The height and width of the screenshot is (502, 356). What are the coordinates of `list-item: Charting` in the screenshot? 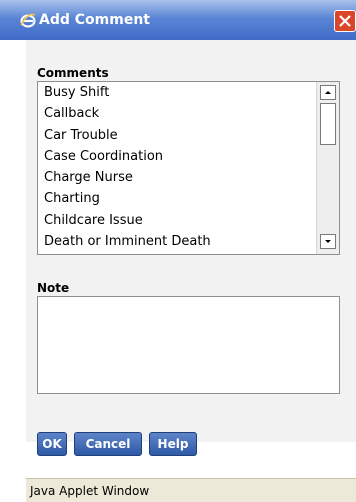 It's located at (177, 198).